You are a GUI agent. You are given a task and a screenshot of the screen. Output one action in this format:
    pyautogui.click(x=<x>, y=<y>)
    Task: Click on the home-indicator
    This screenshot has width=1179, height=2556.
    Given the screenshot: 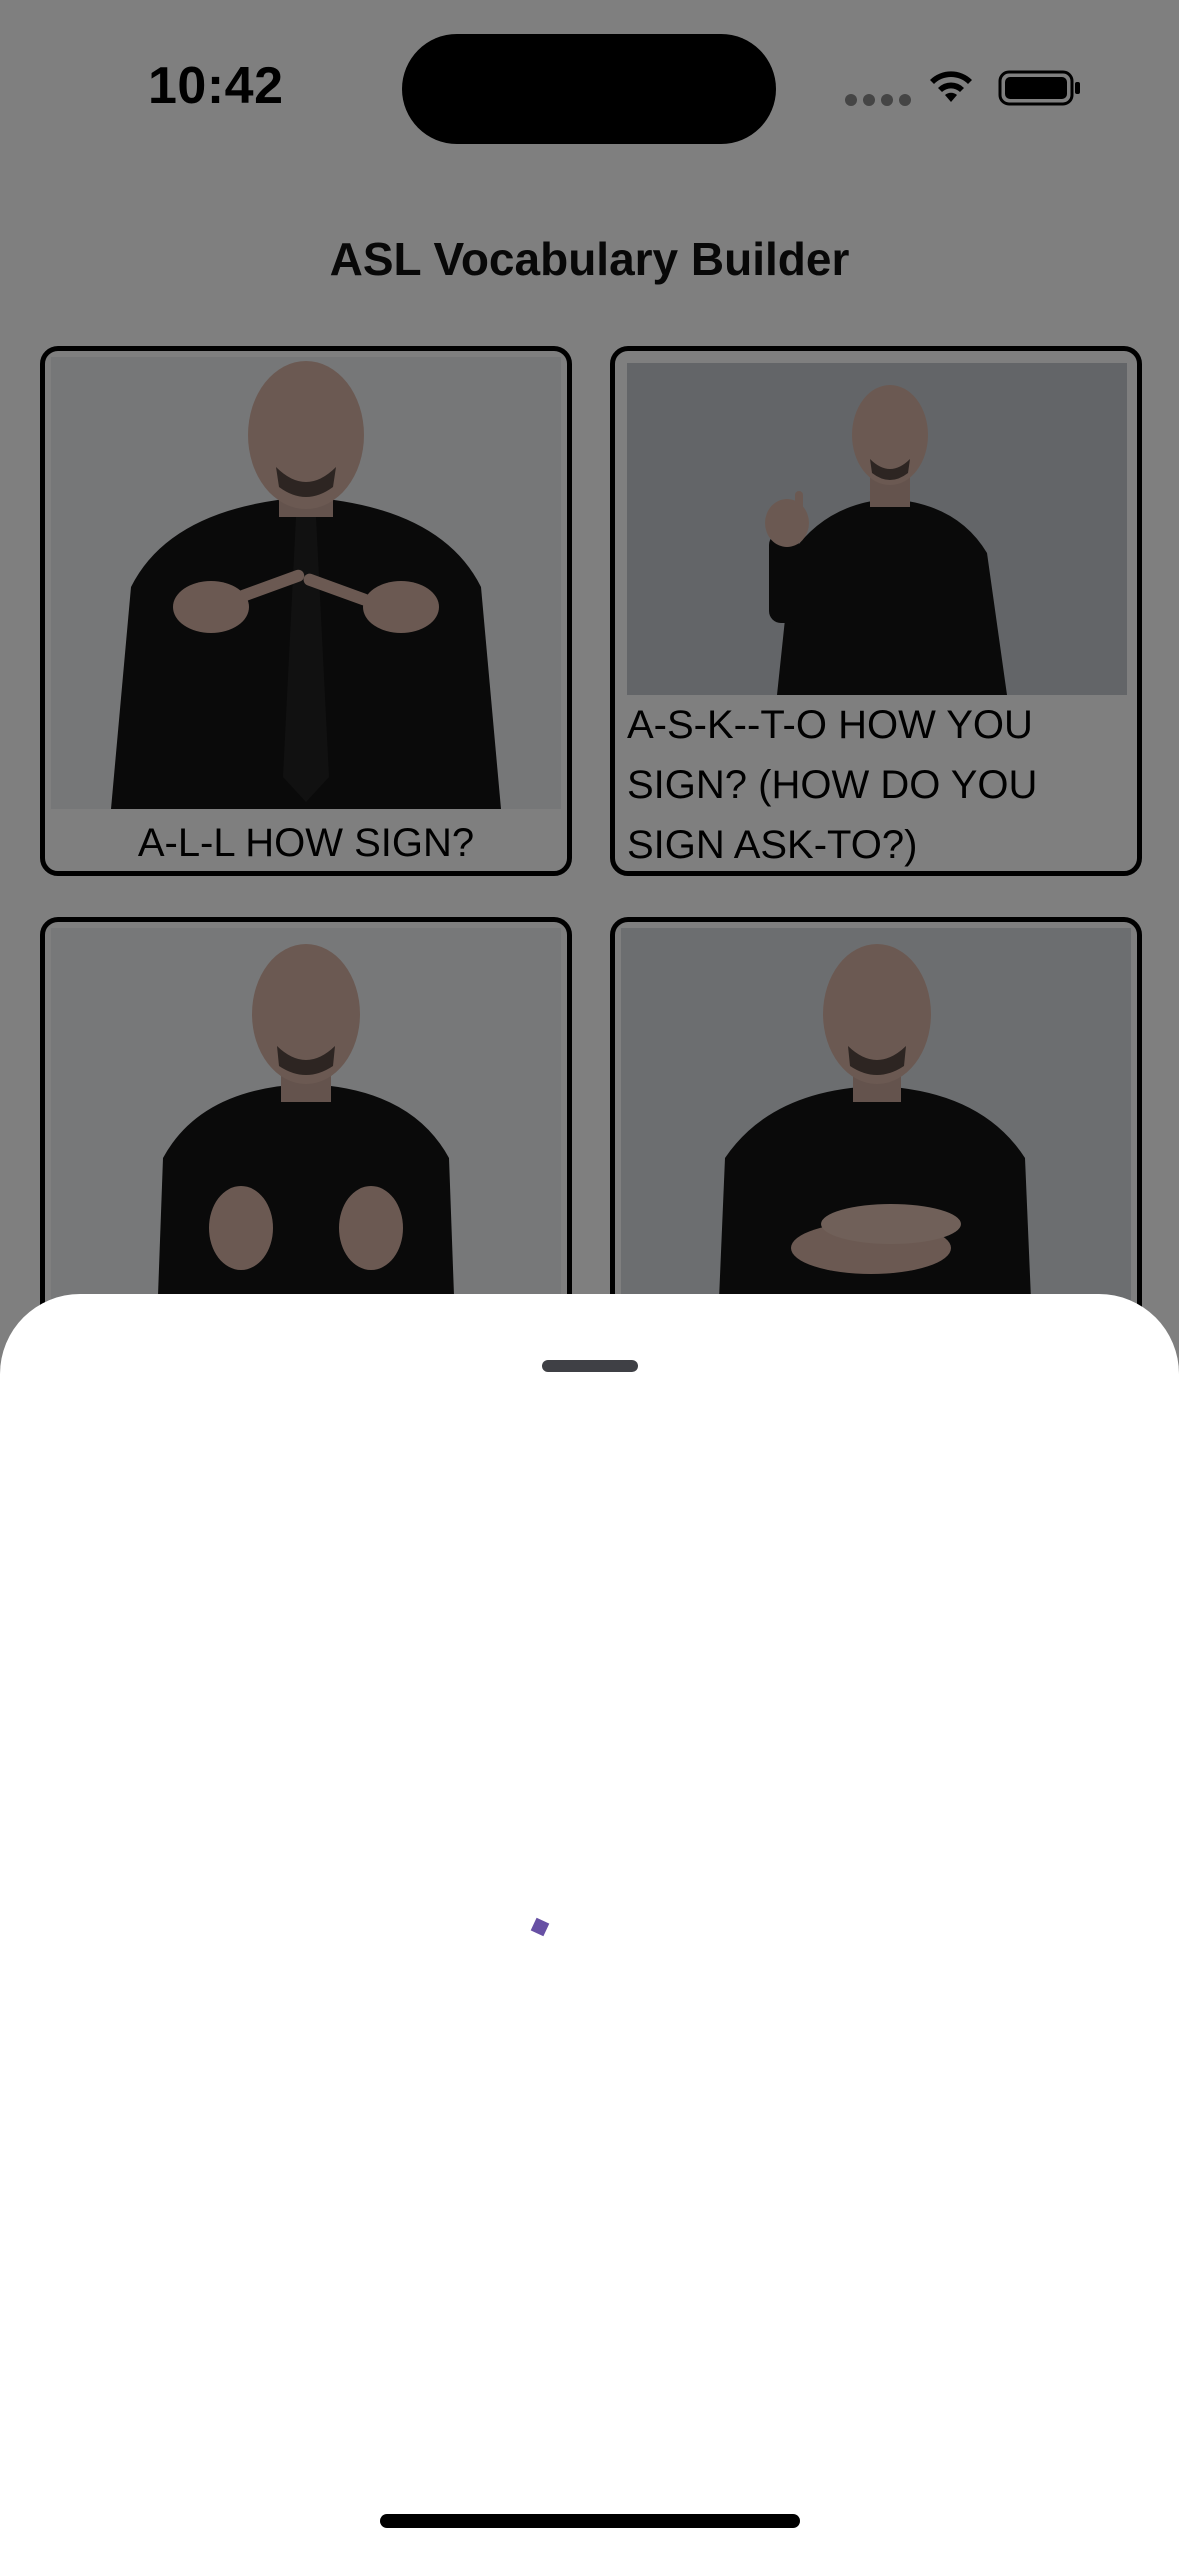 What is the action you would take?
    pyautogui.click(x=590, y=2521)
    